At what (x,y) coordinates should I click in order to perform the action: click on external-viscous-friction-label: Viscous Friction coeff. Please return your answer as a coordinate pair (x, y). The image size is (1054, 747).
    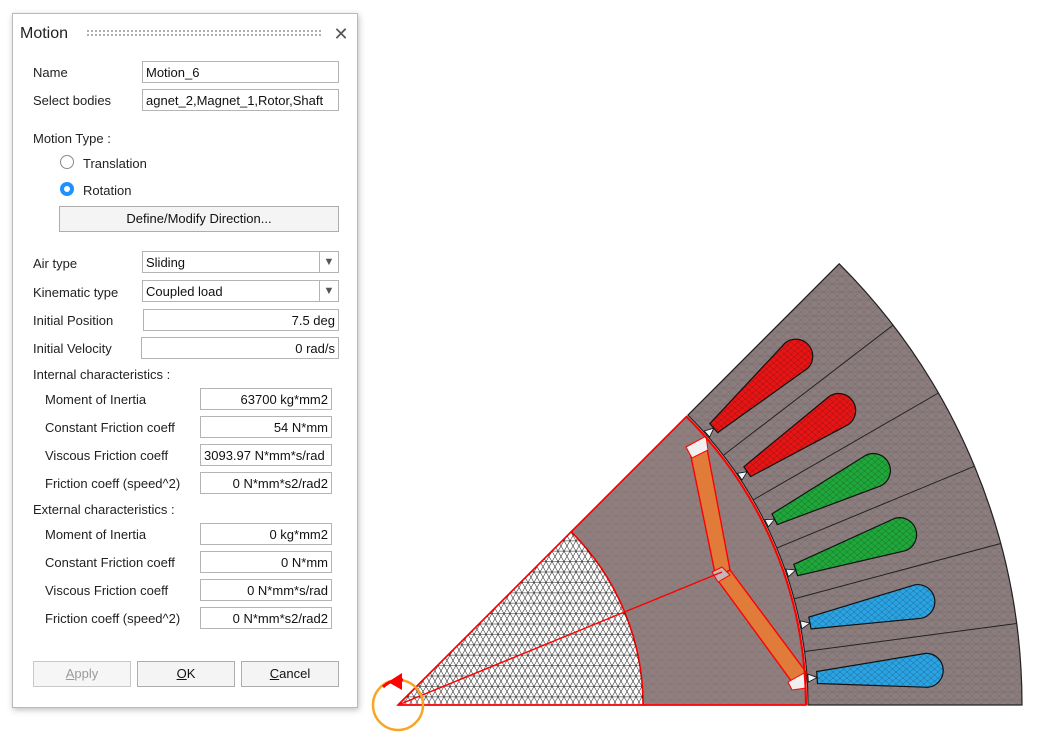
    Looking at the image, I should click on (107, 590).